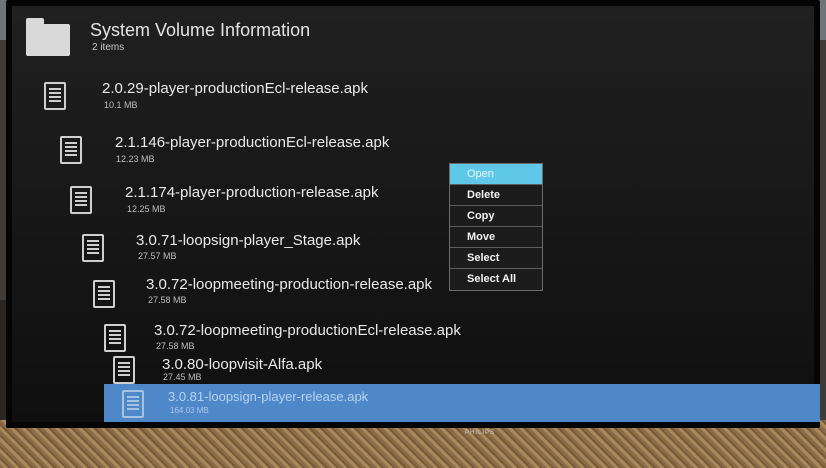 This screenshot has width=826, height=468. What do you see at coordinates (189, 410) in the screenshot?
I see `file-size: 164.03 MB` at bounding box center [189, 410].